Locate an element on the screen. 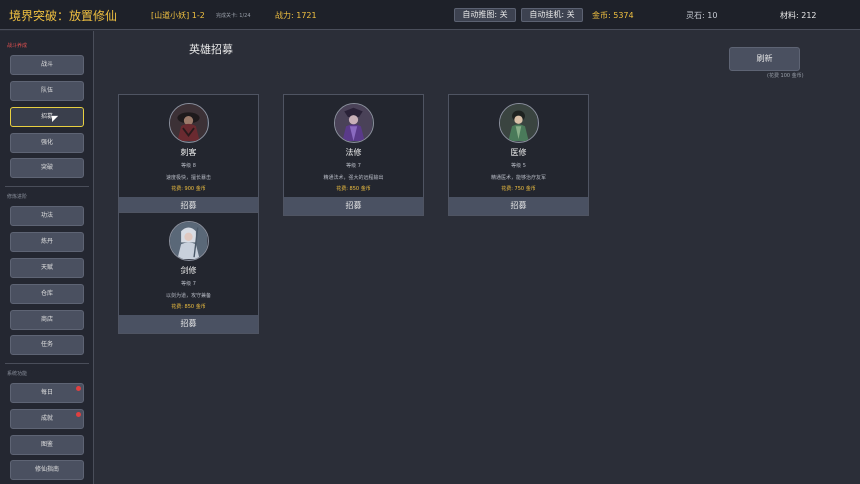  sidebar-item-warehouse: 仓库 is located at coordinates (47, 294).